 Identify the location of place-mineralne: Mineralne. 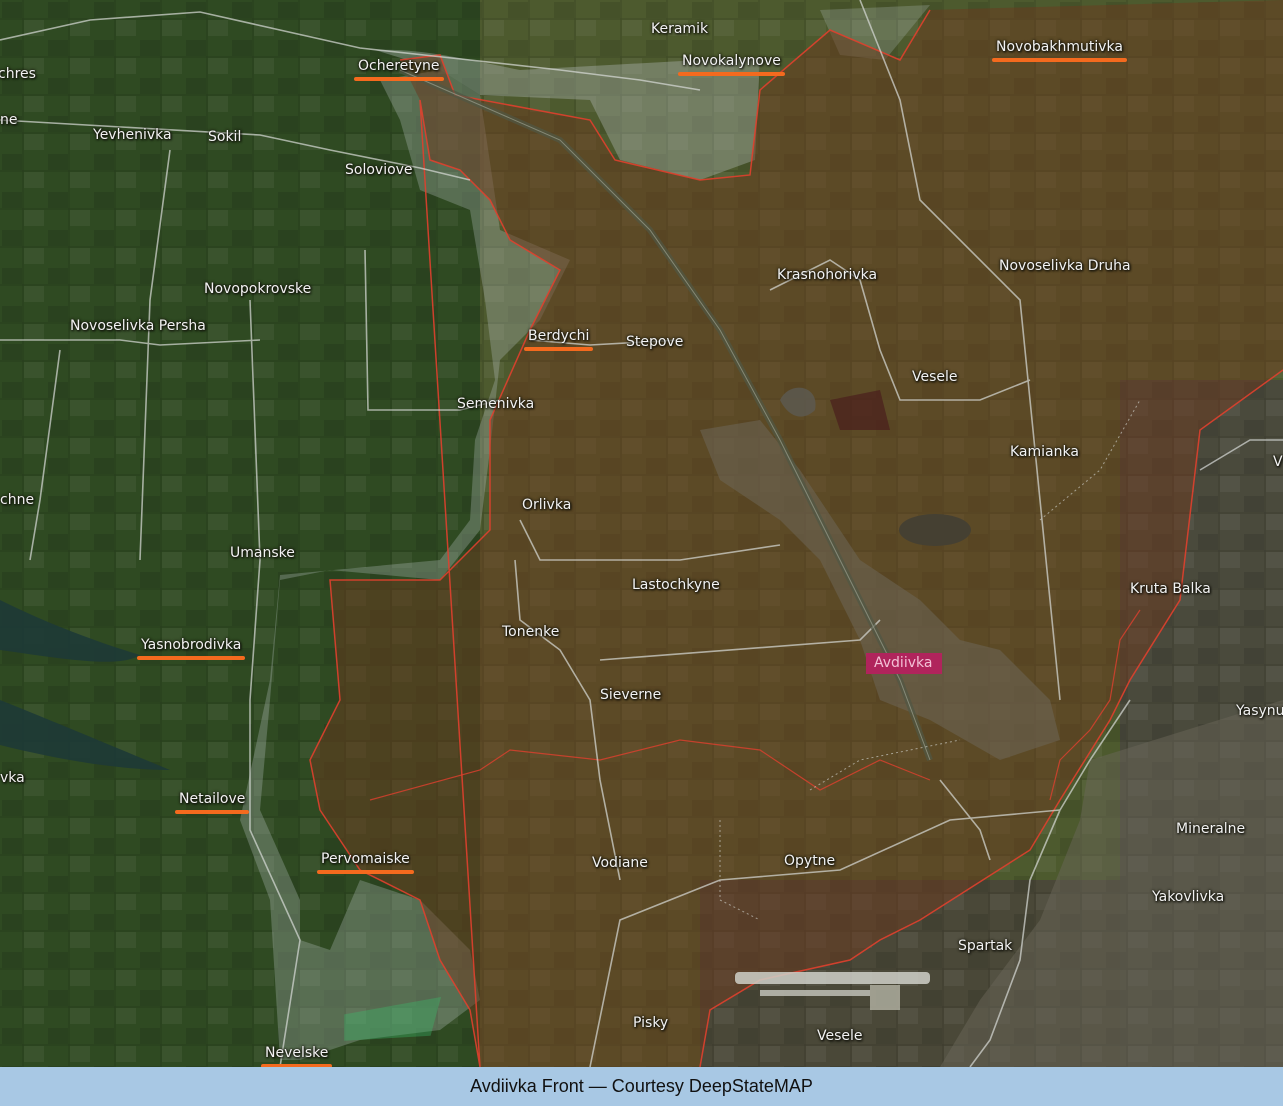
(1211, 829).